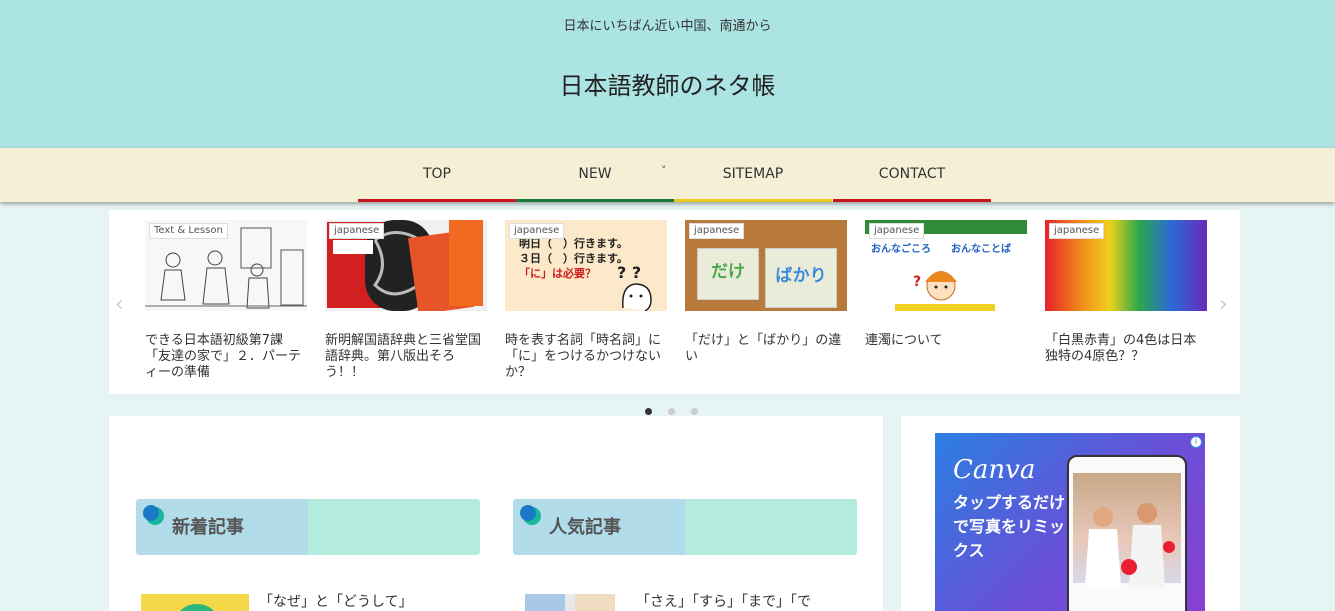  Describe the element at coordinates (225, 357) in the screenshot. I see `card-title: できる日本語初級第7課「友達の家で」２．パーティーの準備` at that location.